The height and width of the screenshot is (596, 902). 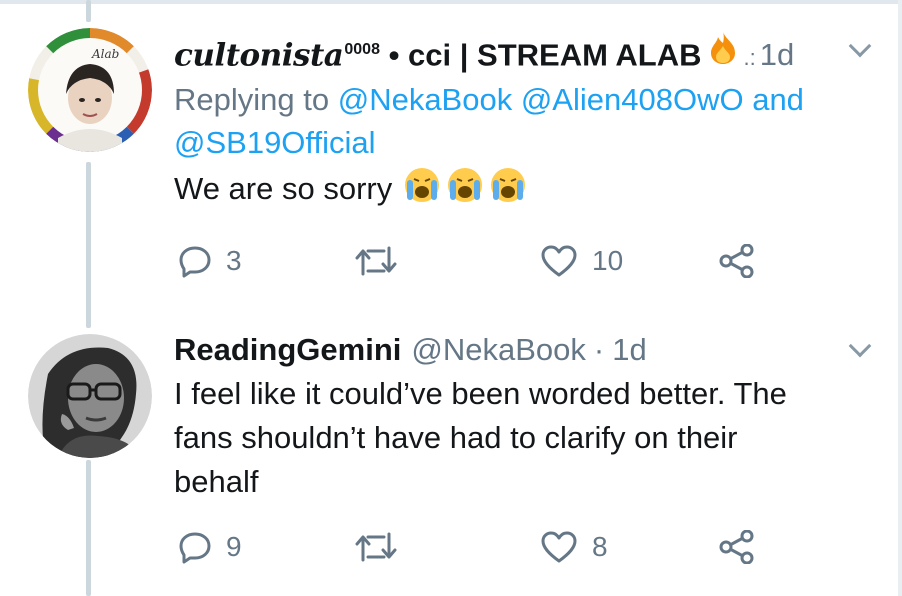 I want to click on mention-link: @NekaBook @Alien408OwO, so click(x=541, y=99).